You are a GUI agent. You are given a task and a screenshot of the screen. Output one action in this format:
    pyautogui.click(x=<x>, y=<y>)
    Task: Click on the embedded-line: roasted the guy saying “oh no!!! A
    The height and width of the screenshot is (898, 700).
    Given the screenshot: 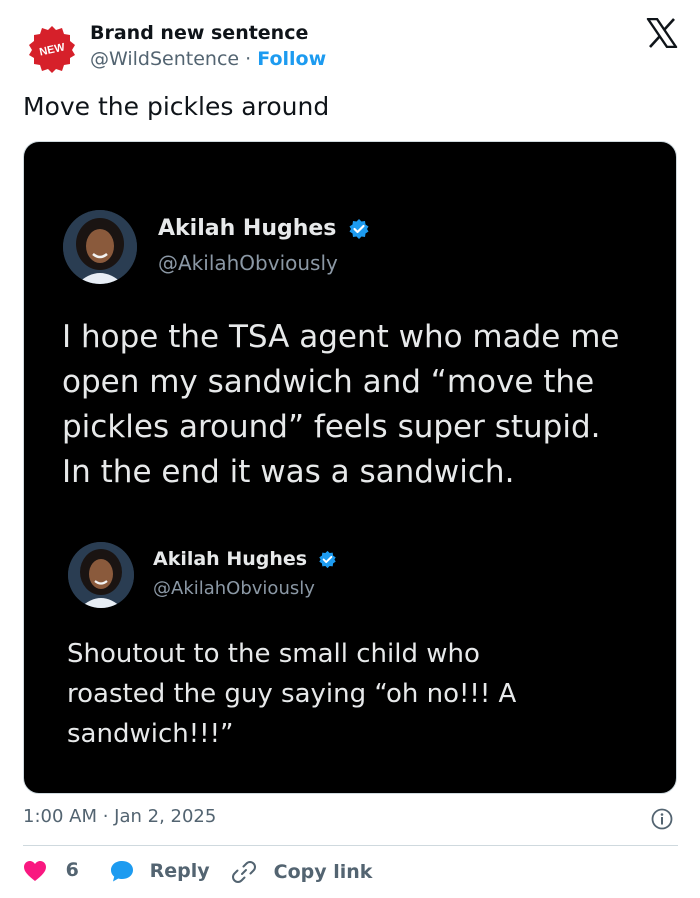 What is the action you would take?
    pyautogui.click(x=292, y=694)
    